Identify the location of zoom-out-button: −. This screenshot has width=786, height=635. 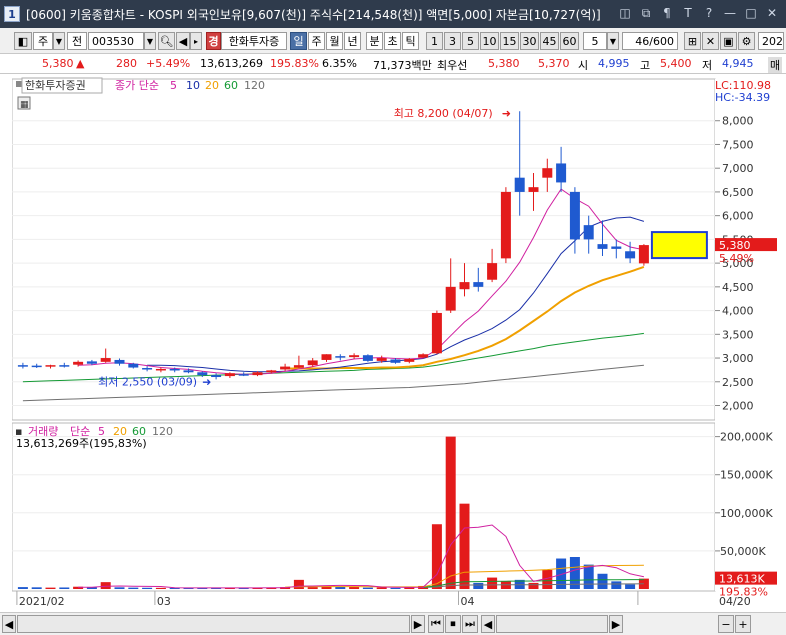
(726, 624).